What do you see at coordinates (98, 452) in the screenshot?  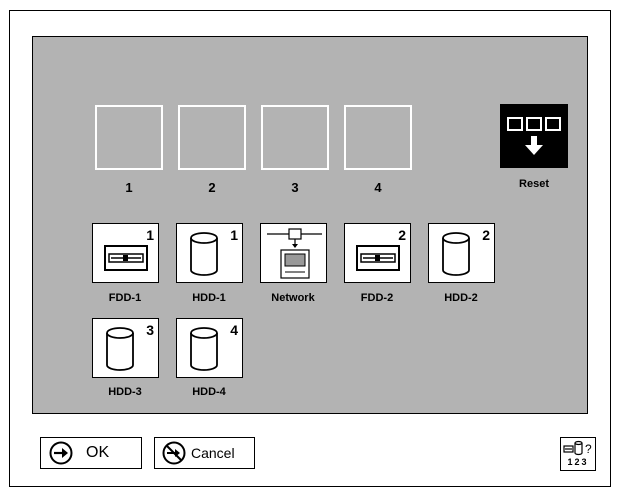 I see `ok-label: OK` at bounding box center [98, 452].